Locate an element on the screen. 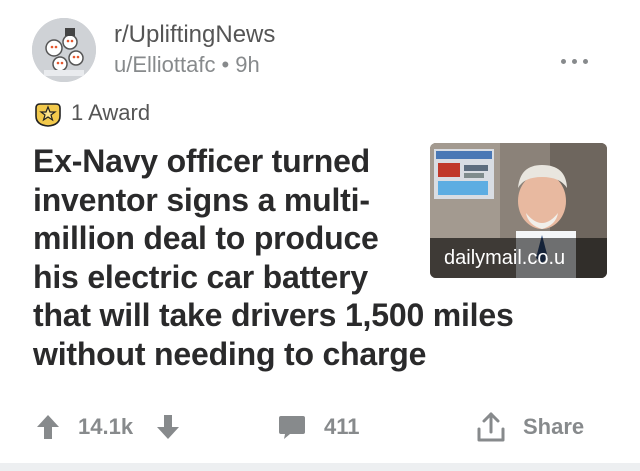  title-line: without needing to charge is located at coordinates (230, 353).